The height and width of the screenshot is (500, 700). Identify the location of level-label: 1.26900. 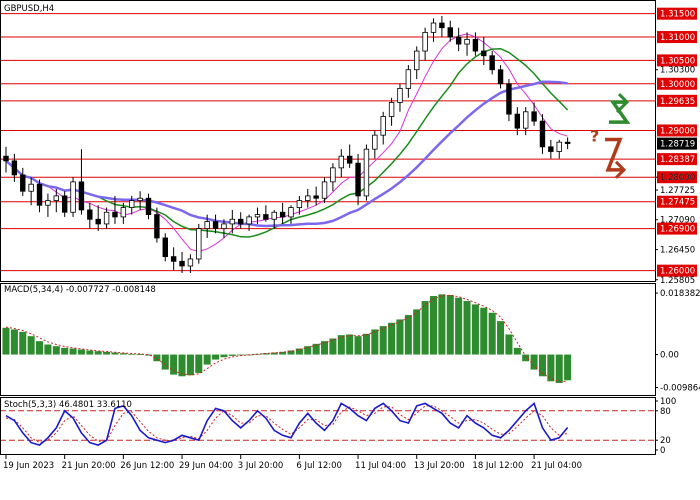
(677, 230).